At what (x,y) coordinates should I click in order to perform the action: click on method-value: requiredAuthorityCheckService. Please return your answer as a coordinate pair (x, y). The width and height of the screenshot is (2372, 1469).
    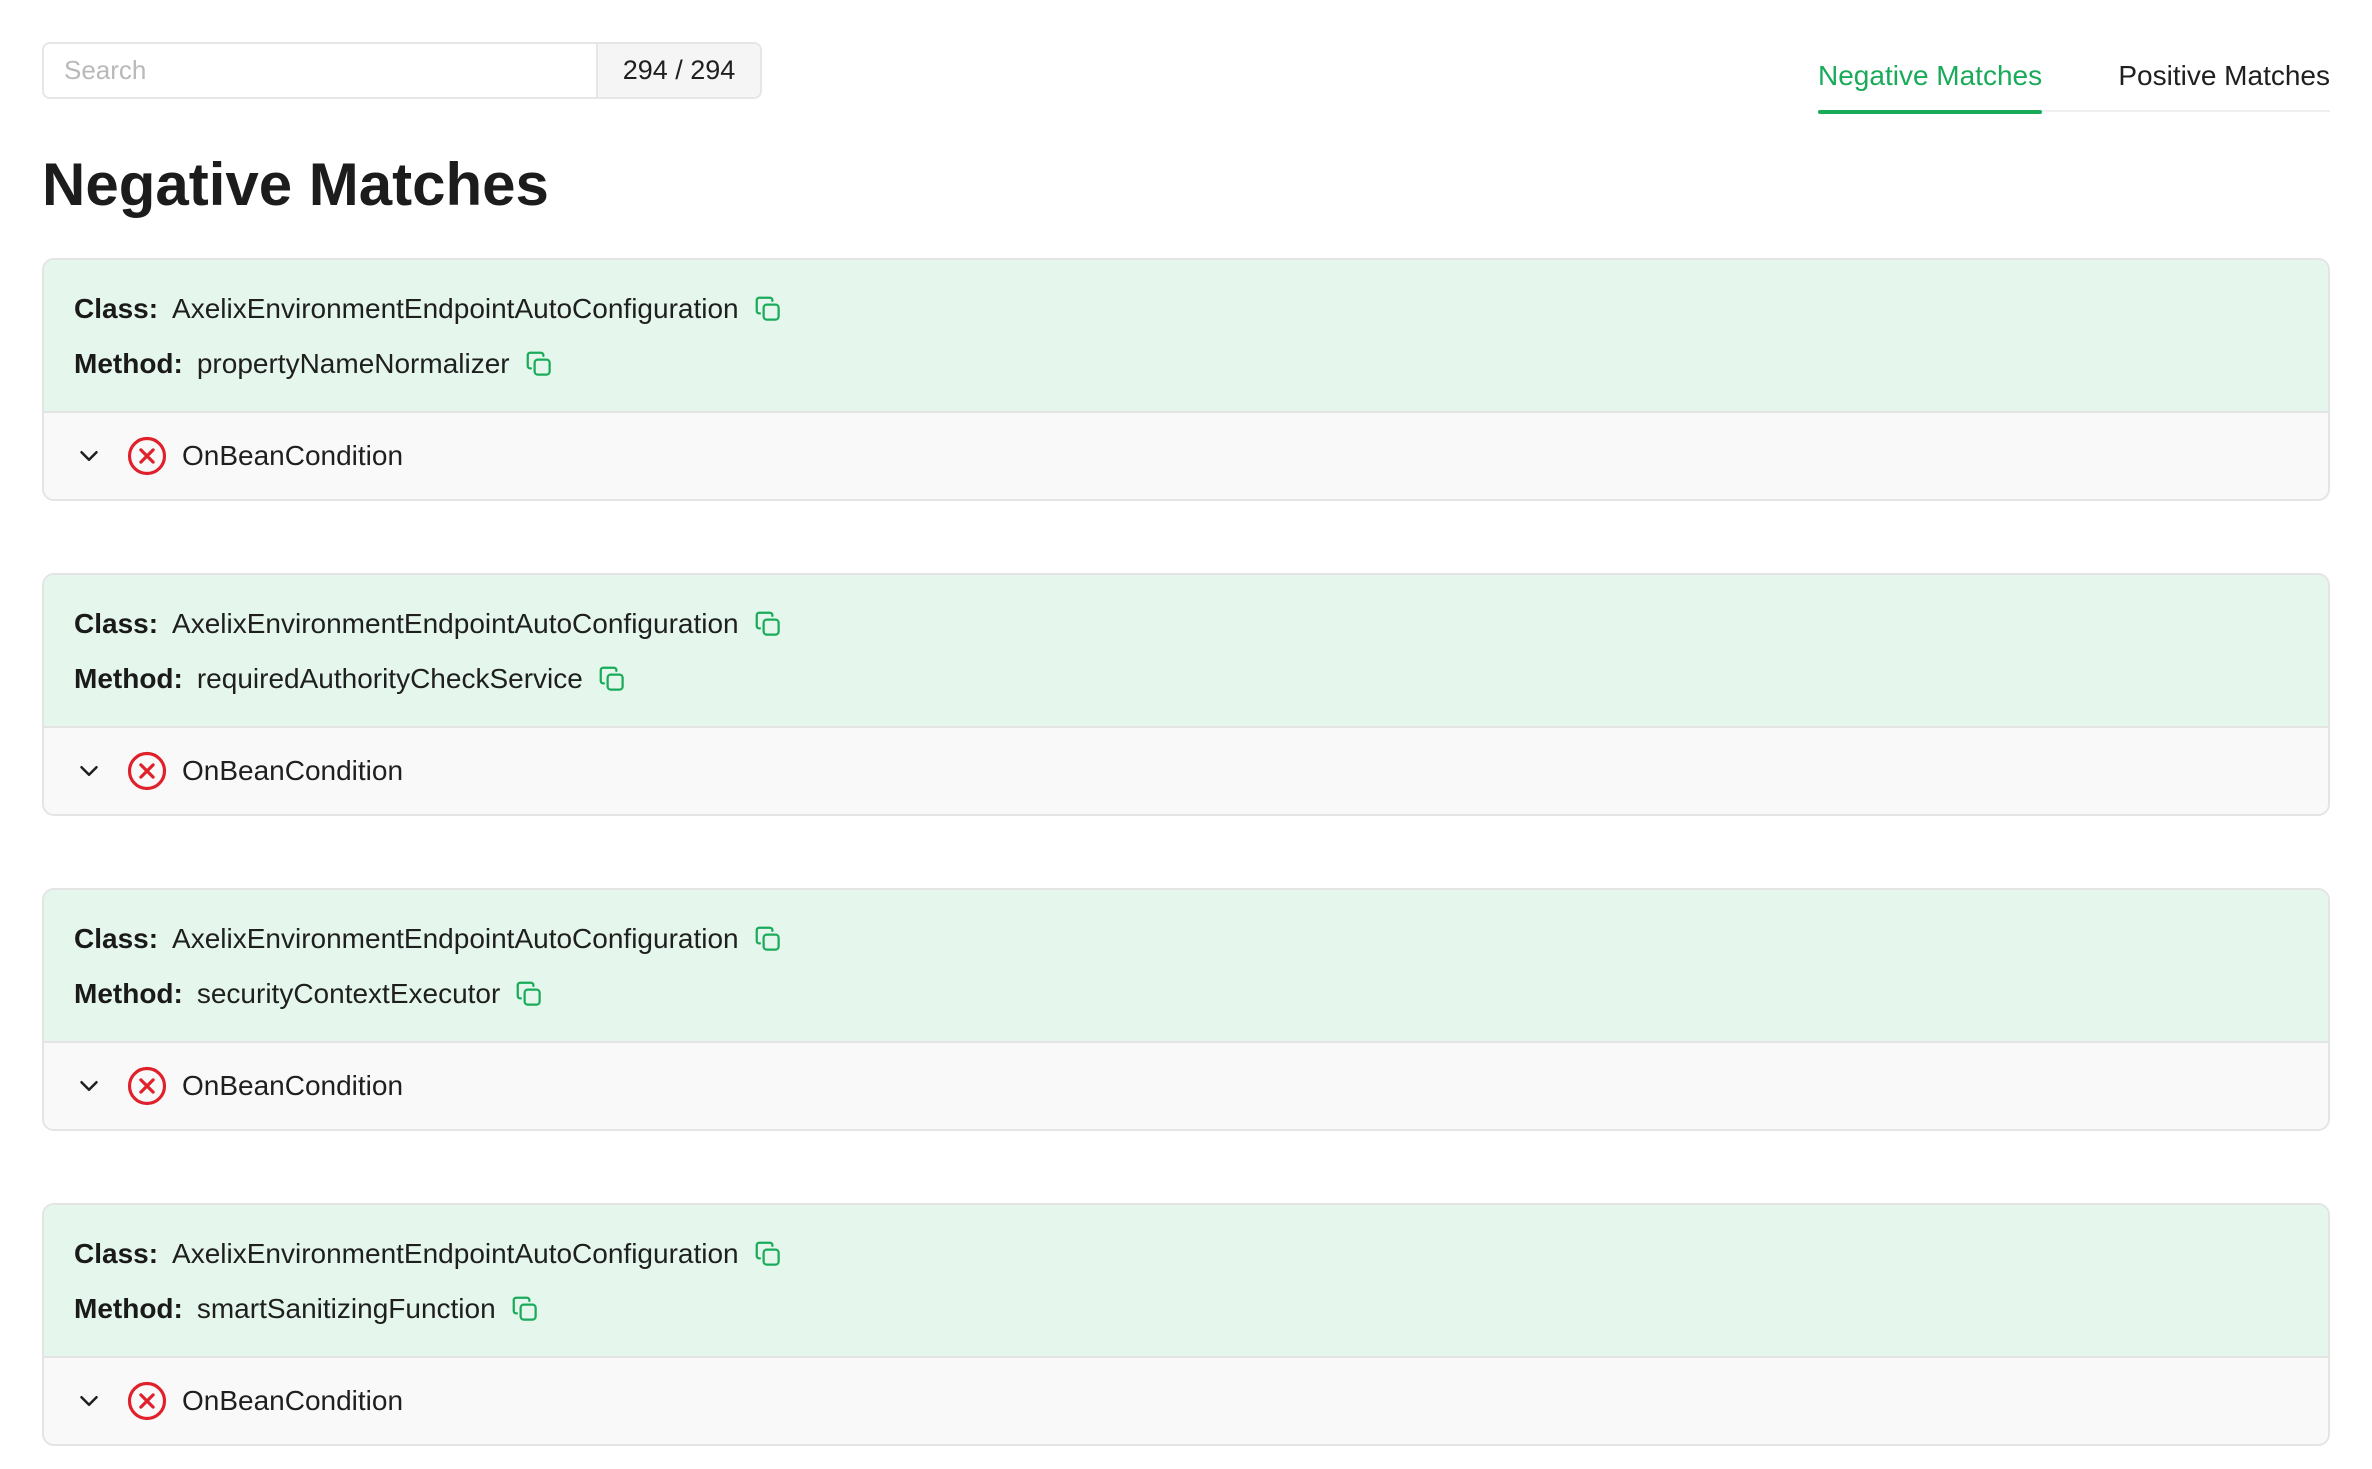
    Looking at the image, I should click on (389, 678).